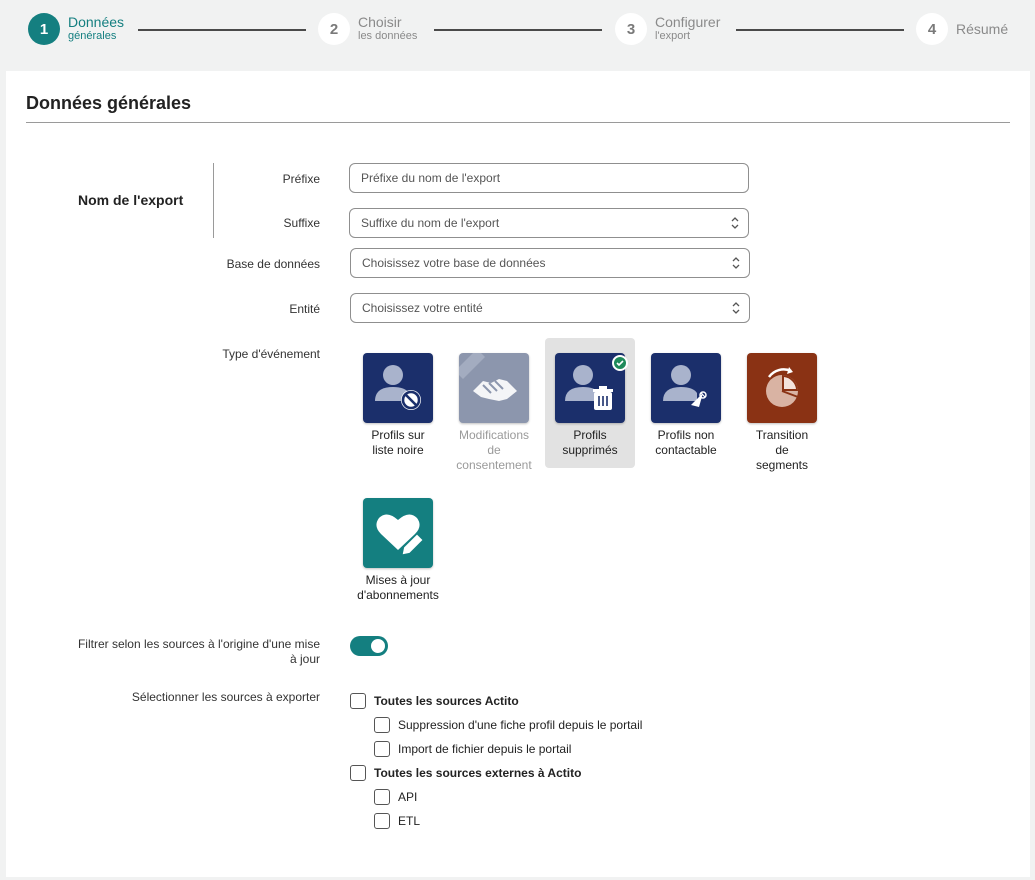  I want to click on event-tile-deleted-profiles: Profils supprimés, so click(590, 403).